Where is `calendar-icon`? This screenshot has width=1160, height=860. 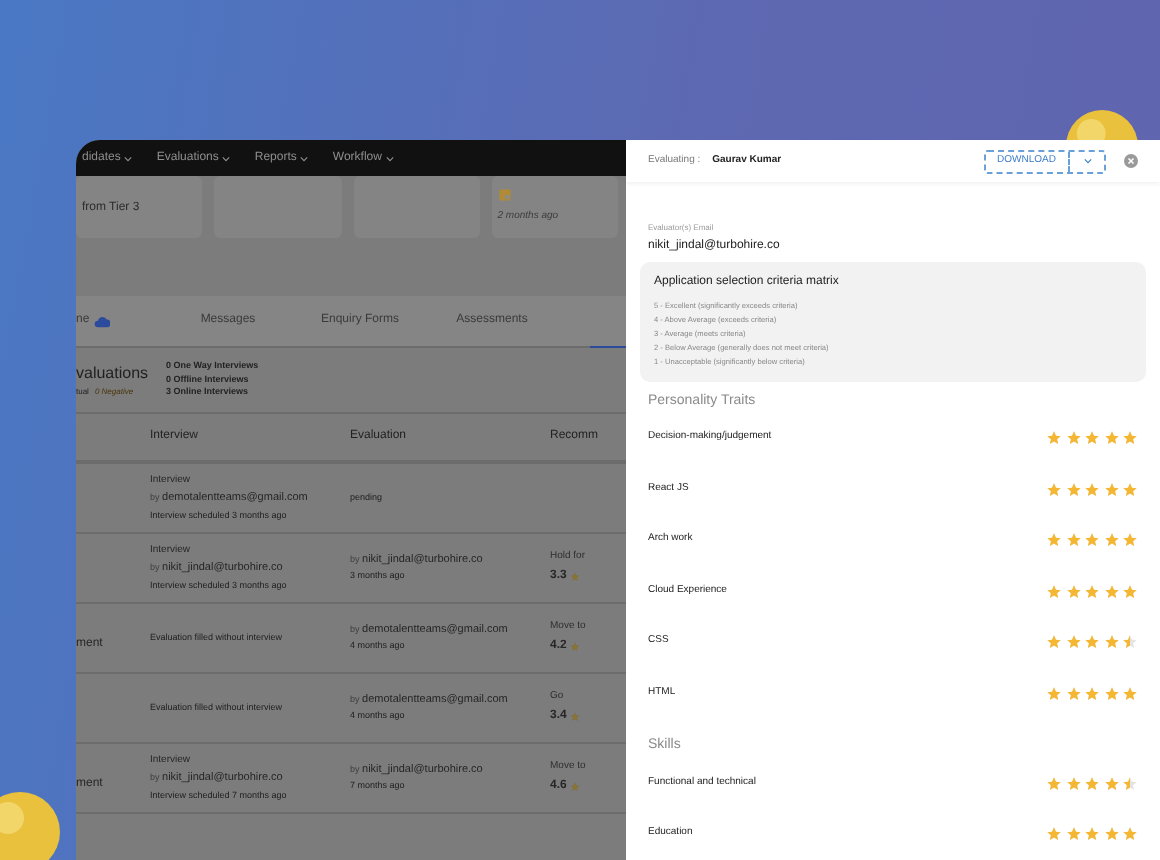
calendar-icon is located at coordinates (504, 195).